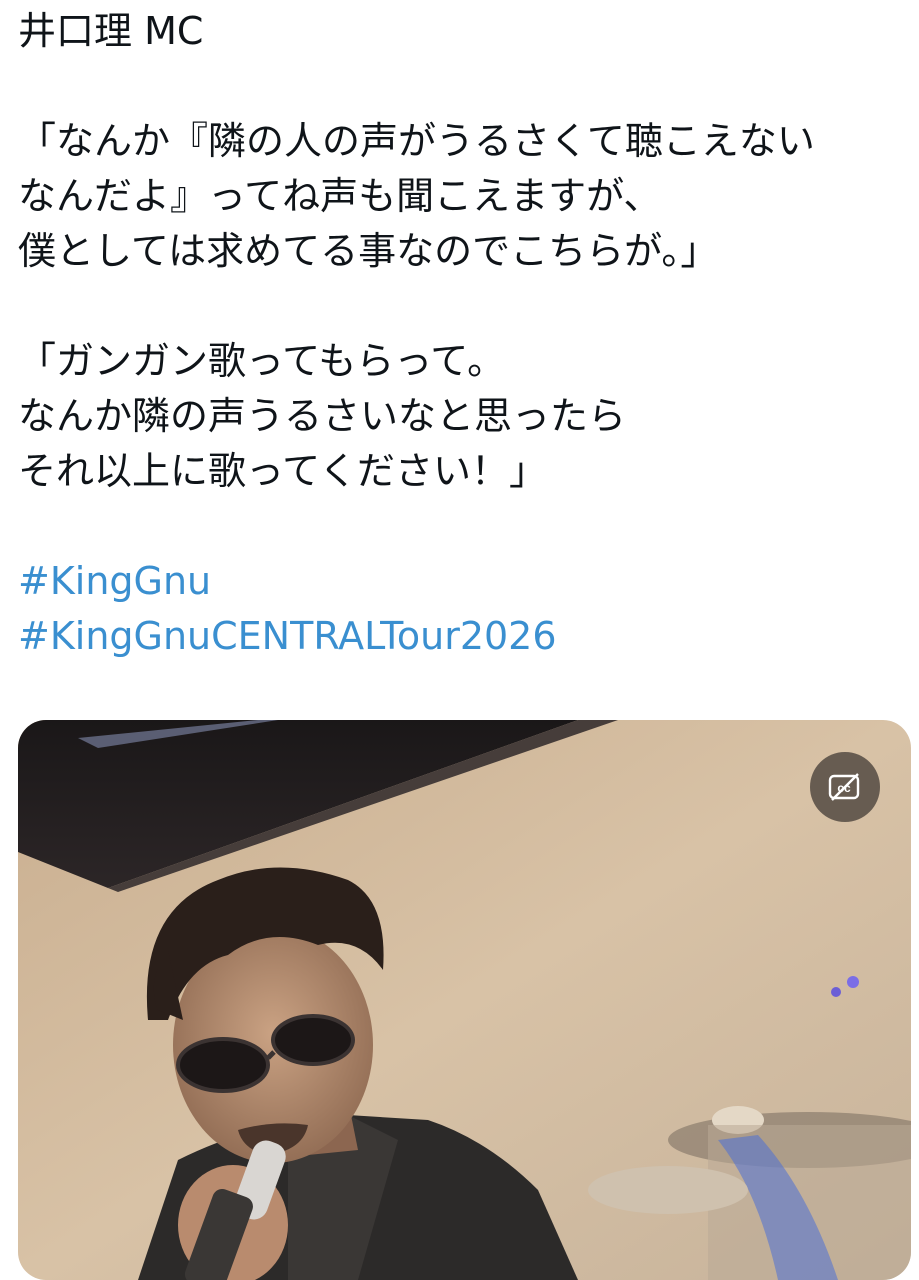  I want to click on tweet-line: 「ガンガン歌ってもらって。, so click(262, 361).